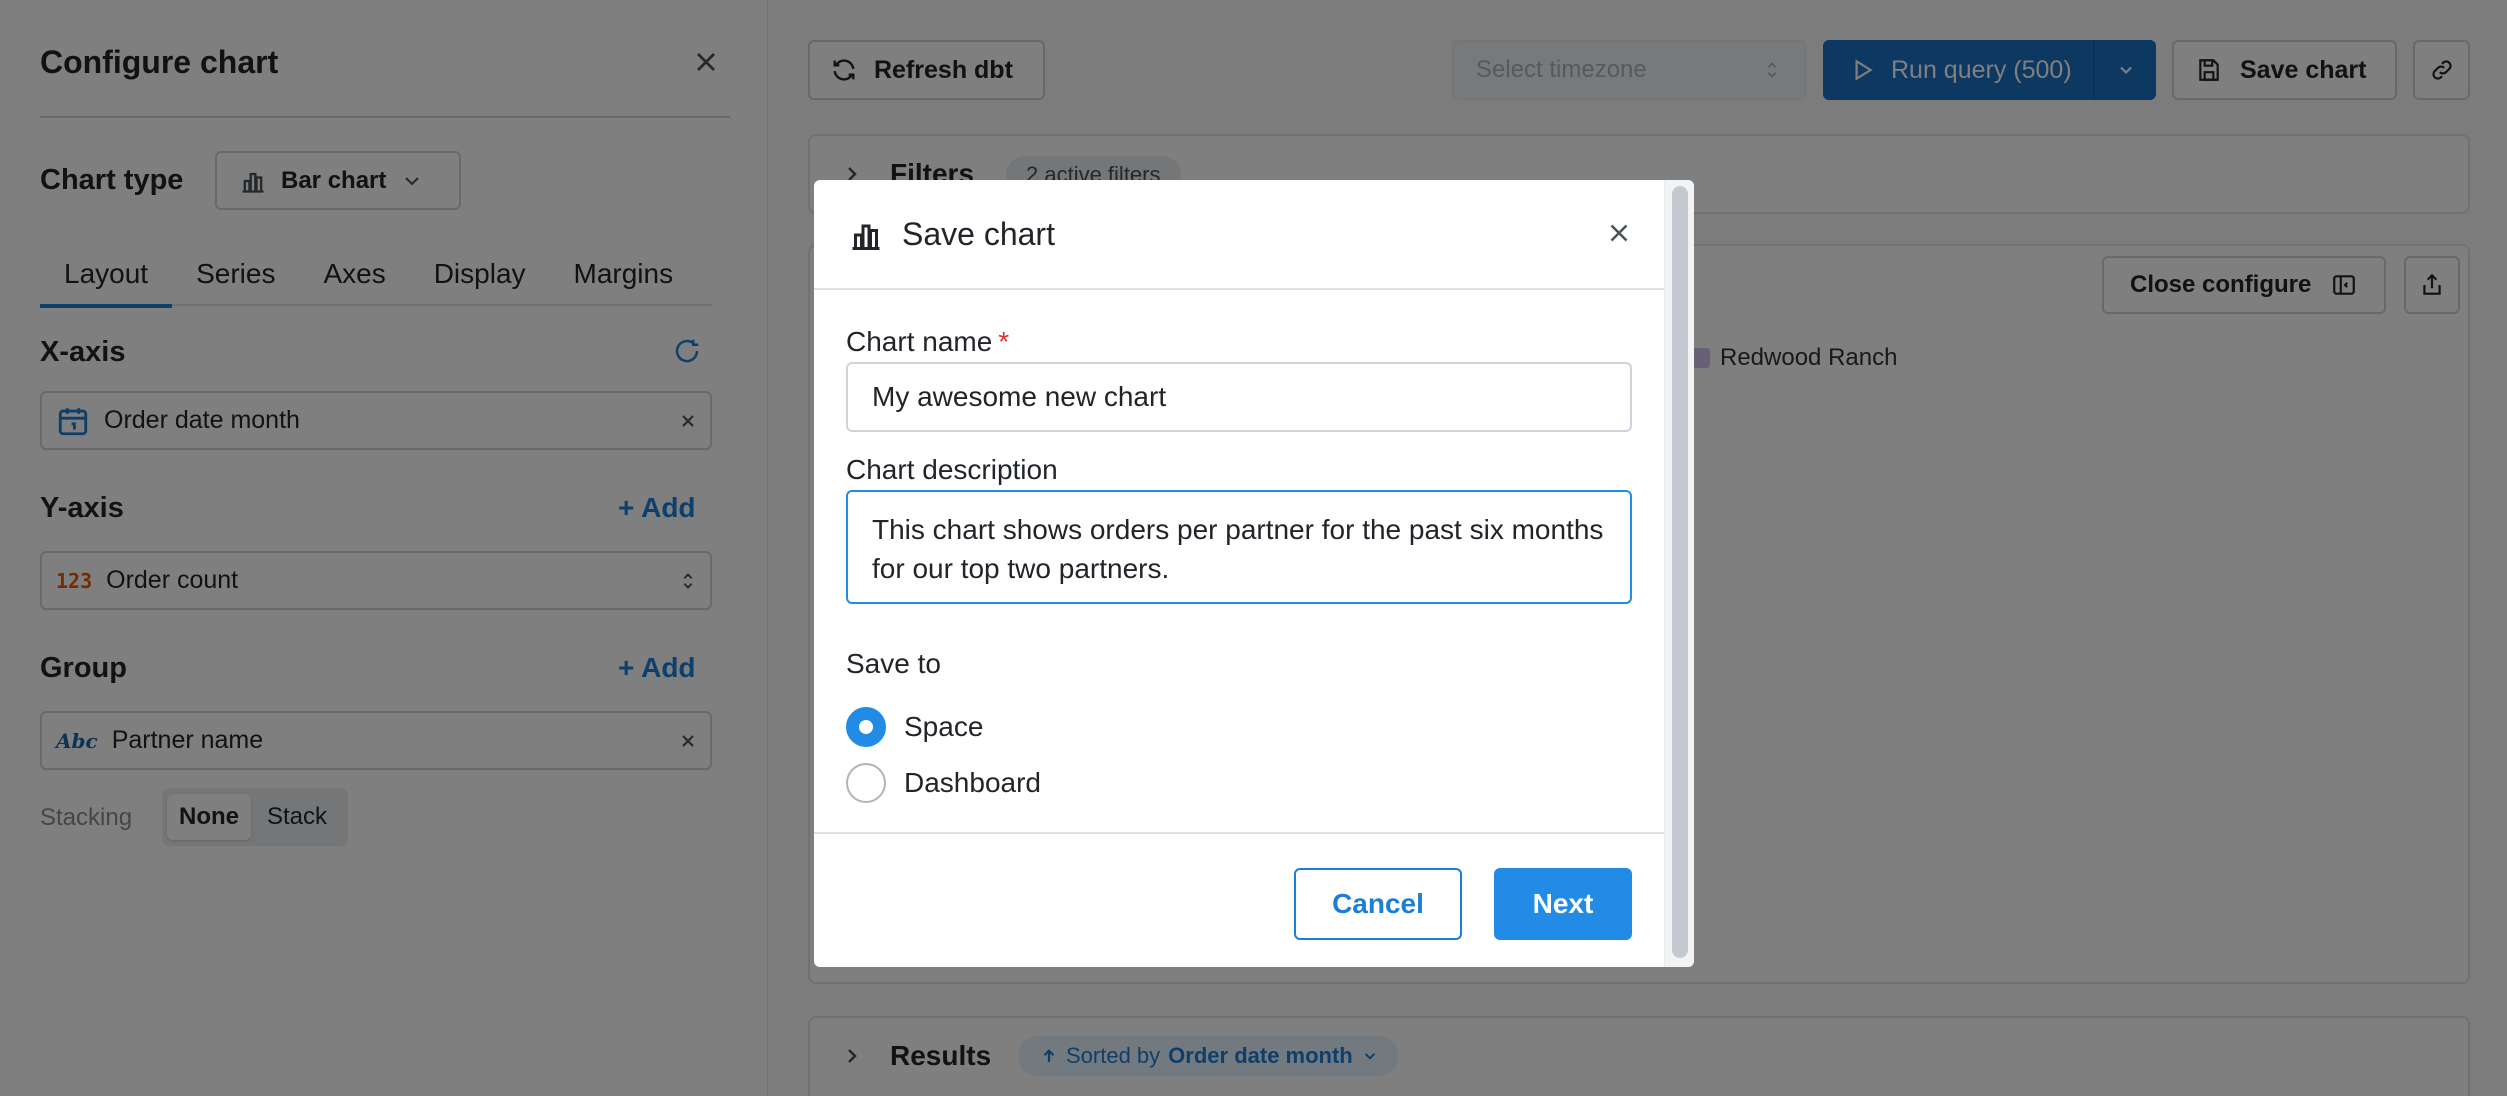 This screenshot has height=1096, width=2507. I want to click on cancel-button: Cancel, so click(1378, 904).